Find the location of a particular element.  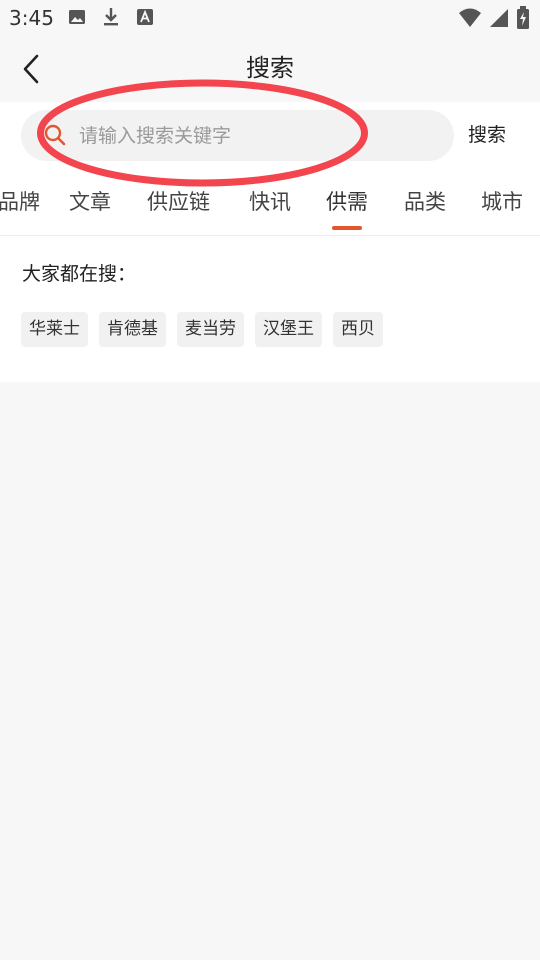

hot-tag: 汉堡王 is located at coordinates (288, 329).